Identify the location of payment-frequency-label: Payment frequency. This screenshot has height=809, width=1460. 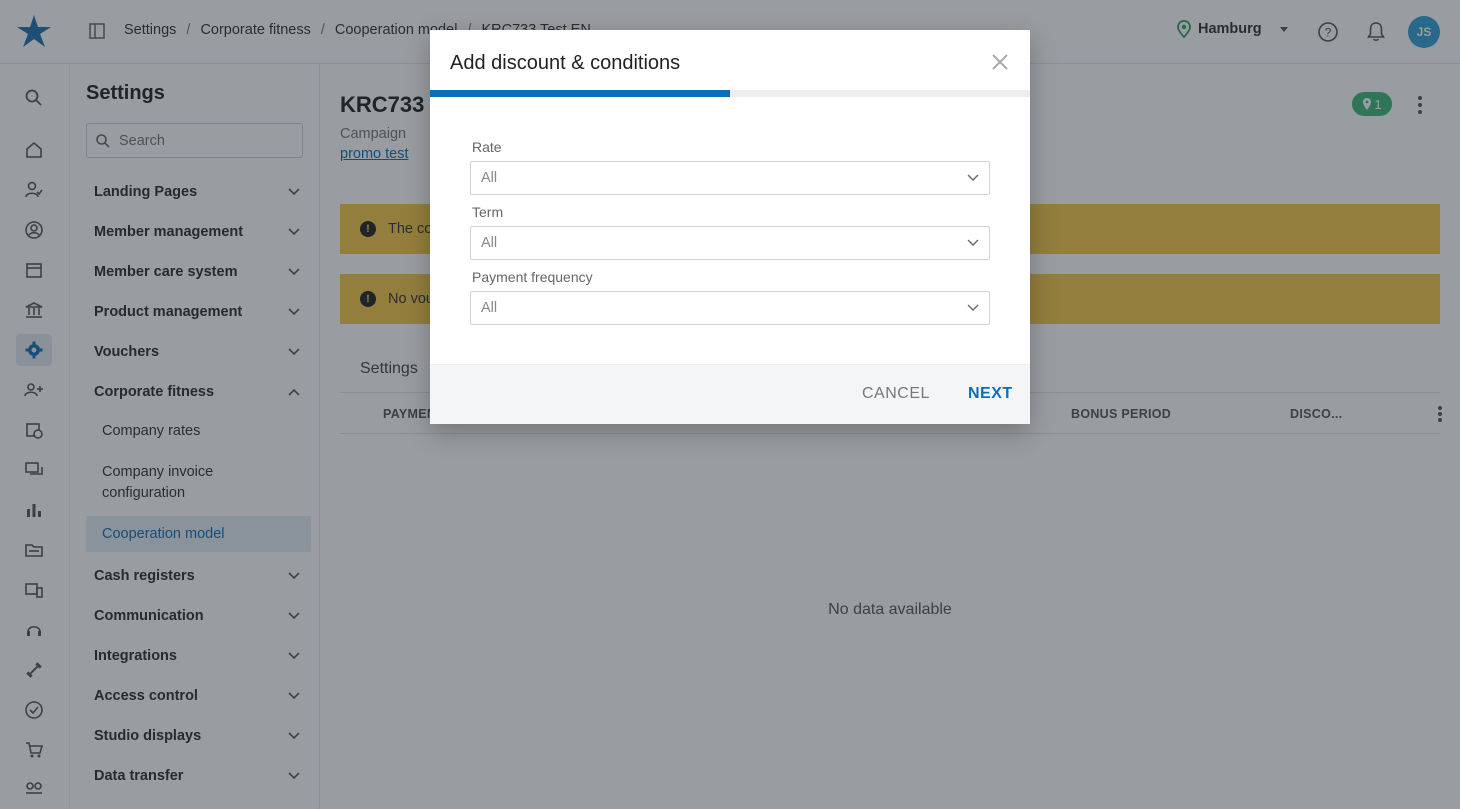
(532, 277).